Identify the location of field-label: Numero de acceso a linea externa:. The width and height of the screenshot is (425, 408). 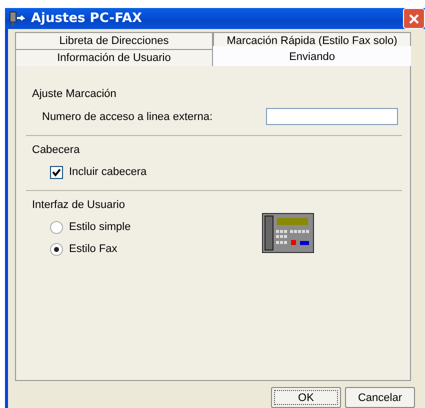
(127, 116).